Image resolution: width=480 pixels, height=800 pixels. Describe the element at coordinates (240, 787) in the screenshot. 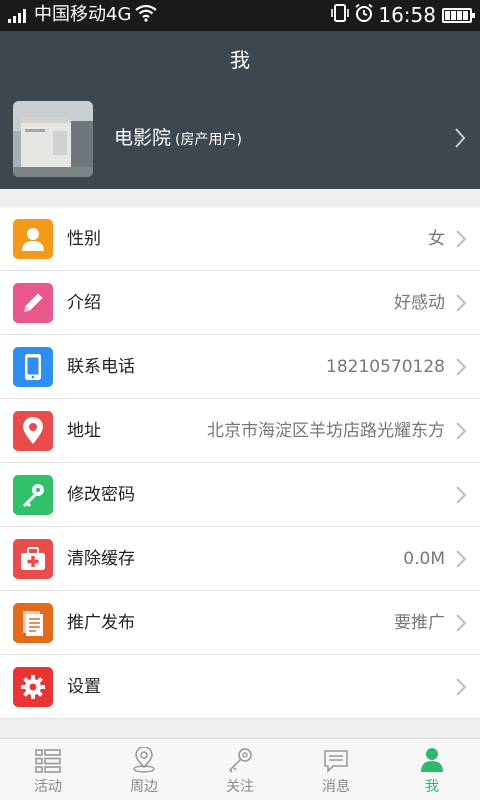

I see `tab-label: 关注` at that location.